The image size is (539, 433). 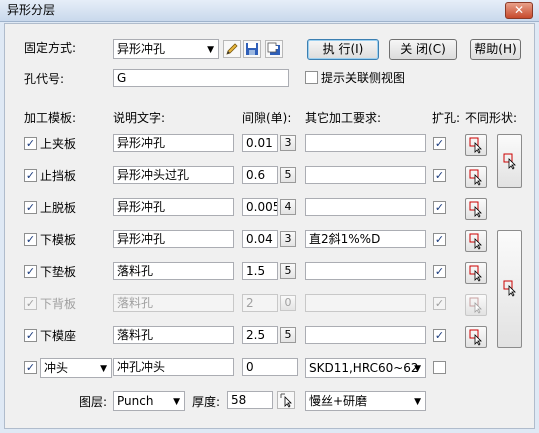 I want to click on layer-select: Punch ▼, so click(x=149, y=401).